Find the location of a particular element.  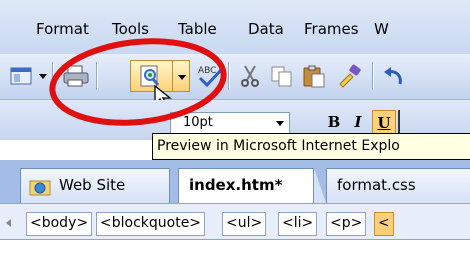

tab-web-site: Web Site is located at coordinates (95, 185).